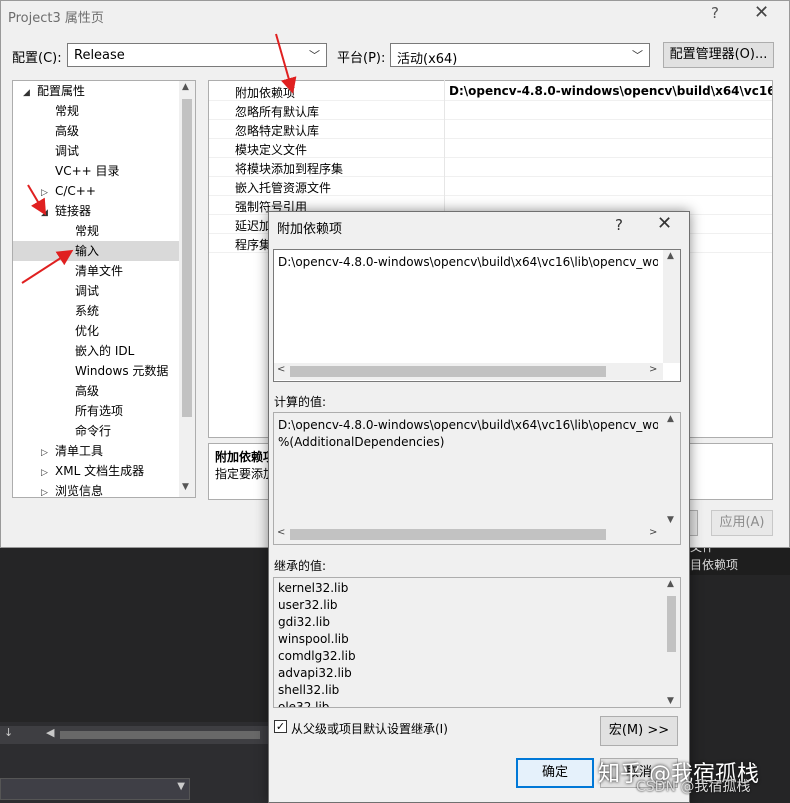 The image size is (790, 803). I want to click on property-name: 嵌入托管资源文件, so click(283, 188).